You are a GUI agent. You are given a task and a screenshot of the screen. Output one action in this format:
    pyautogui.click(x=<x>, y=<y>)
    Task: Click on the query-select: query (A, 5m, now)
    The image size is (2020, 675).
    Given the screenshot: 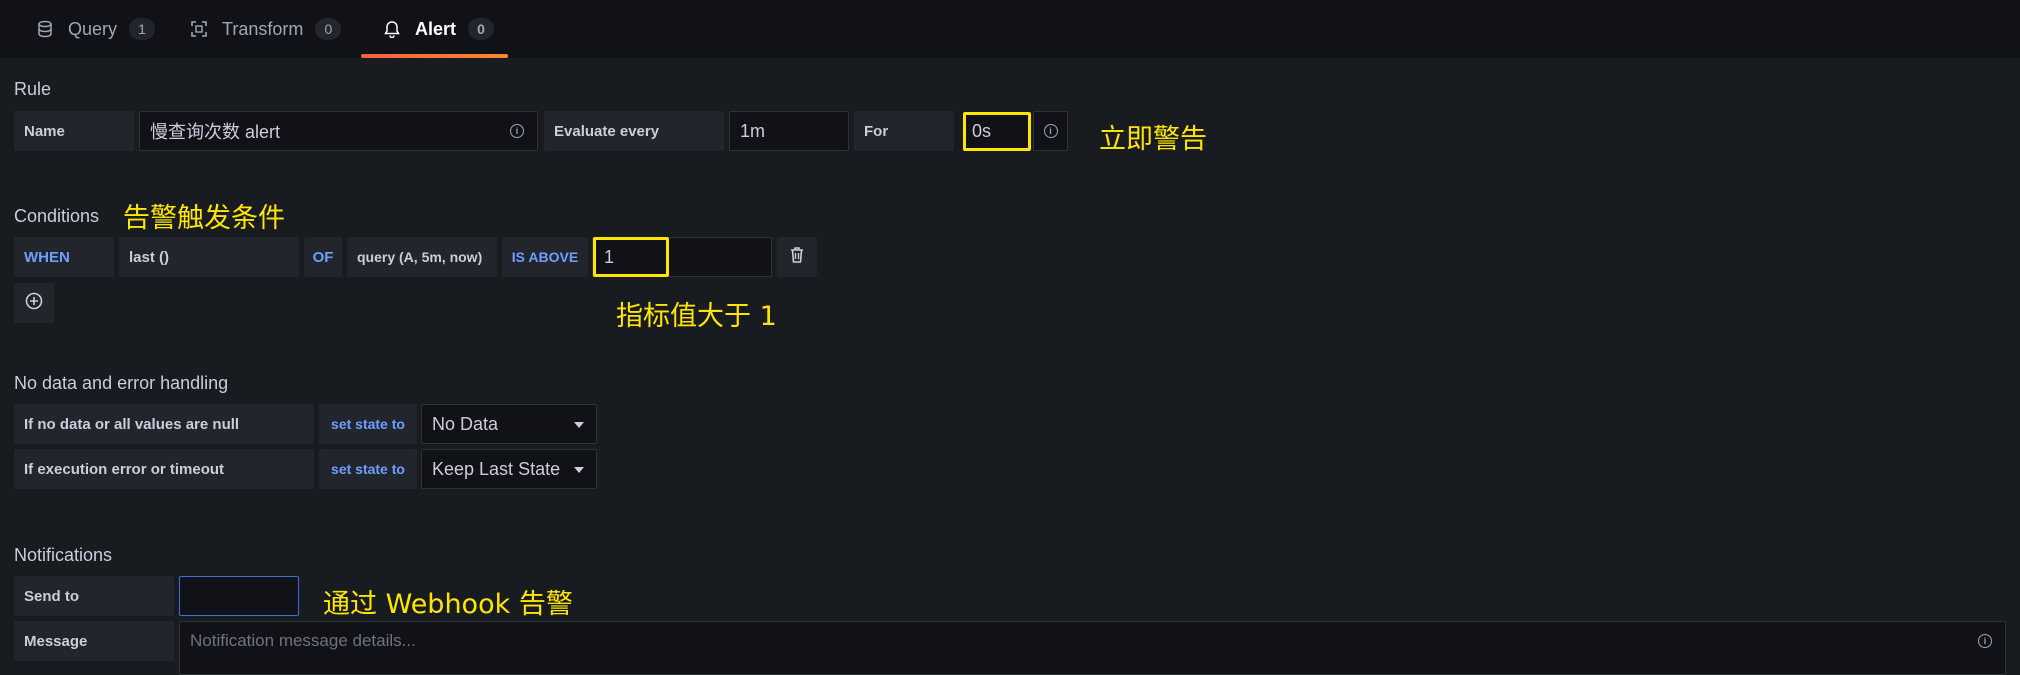 What is the action you would take?
    pyautogui.click(x=422, y=257)
    